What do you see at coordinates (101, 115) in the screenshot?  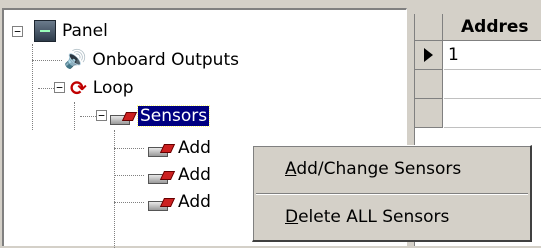 I see `collapse-sensors-button: −` at bounding box center [101, 115].